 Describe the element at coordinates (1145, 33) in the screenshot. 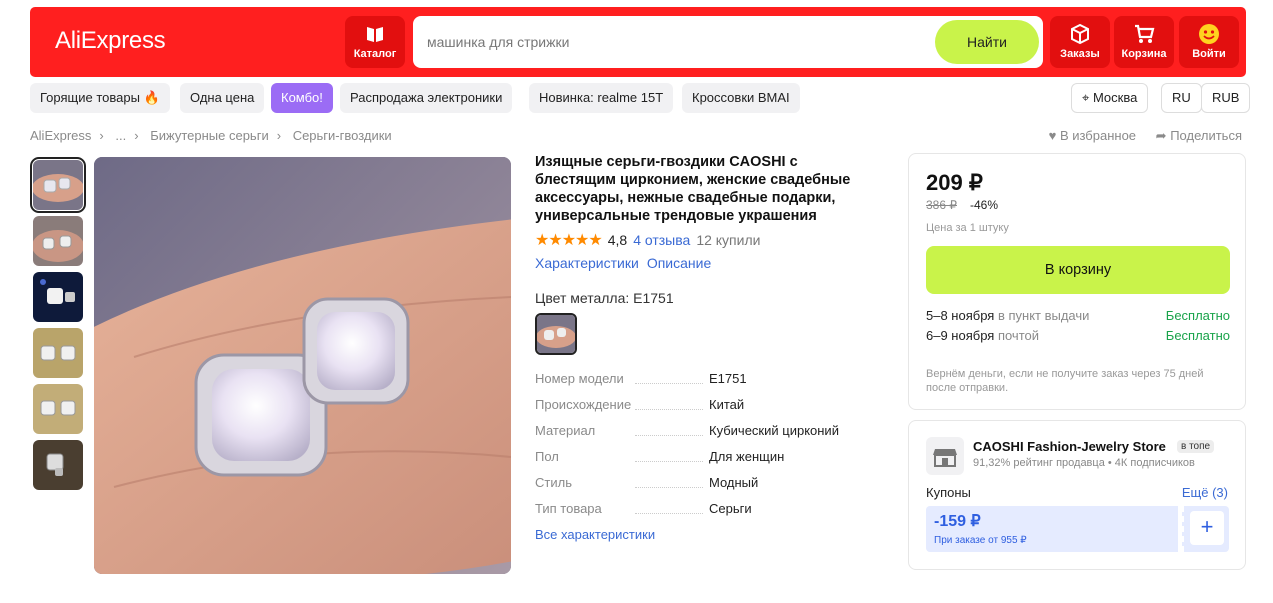

I see `cart-icon` at that location.